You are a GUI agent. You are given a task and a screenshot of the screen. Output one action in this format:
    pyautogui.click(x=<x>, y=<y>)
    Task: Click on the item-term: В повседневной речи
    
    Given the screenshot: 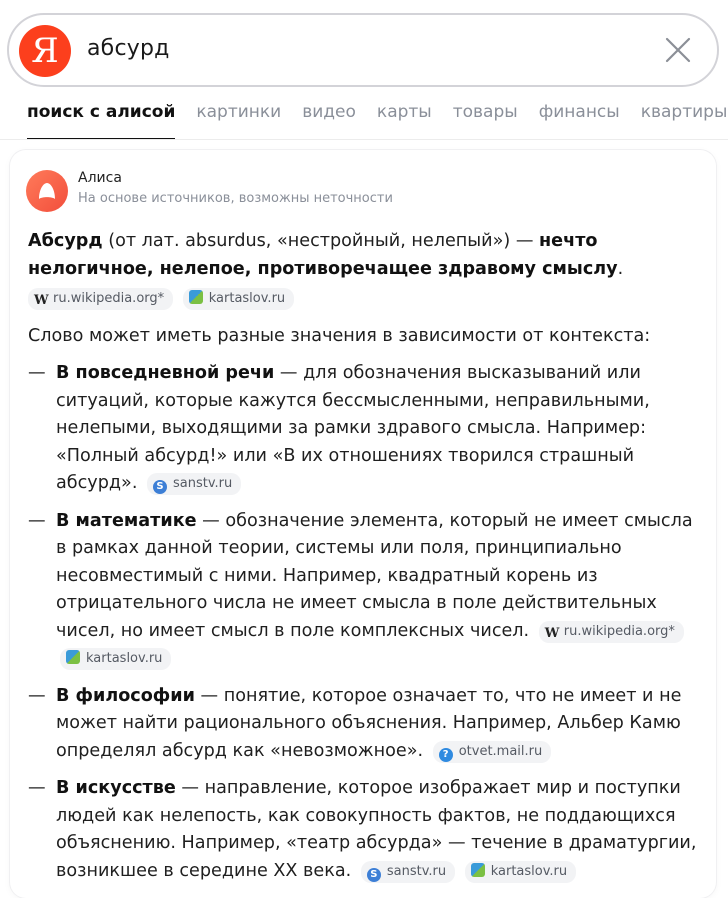 What is the action you would take?
    pyautogui.click(x=165, y=373)
    